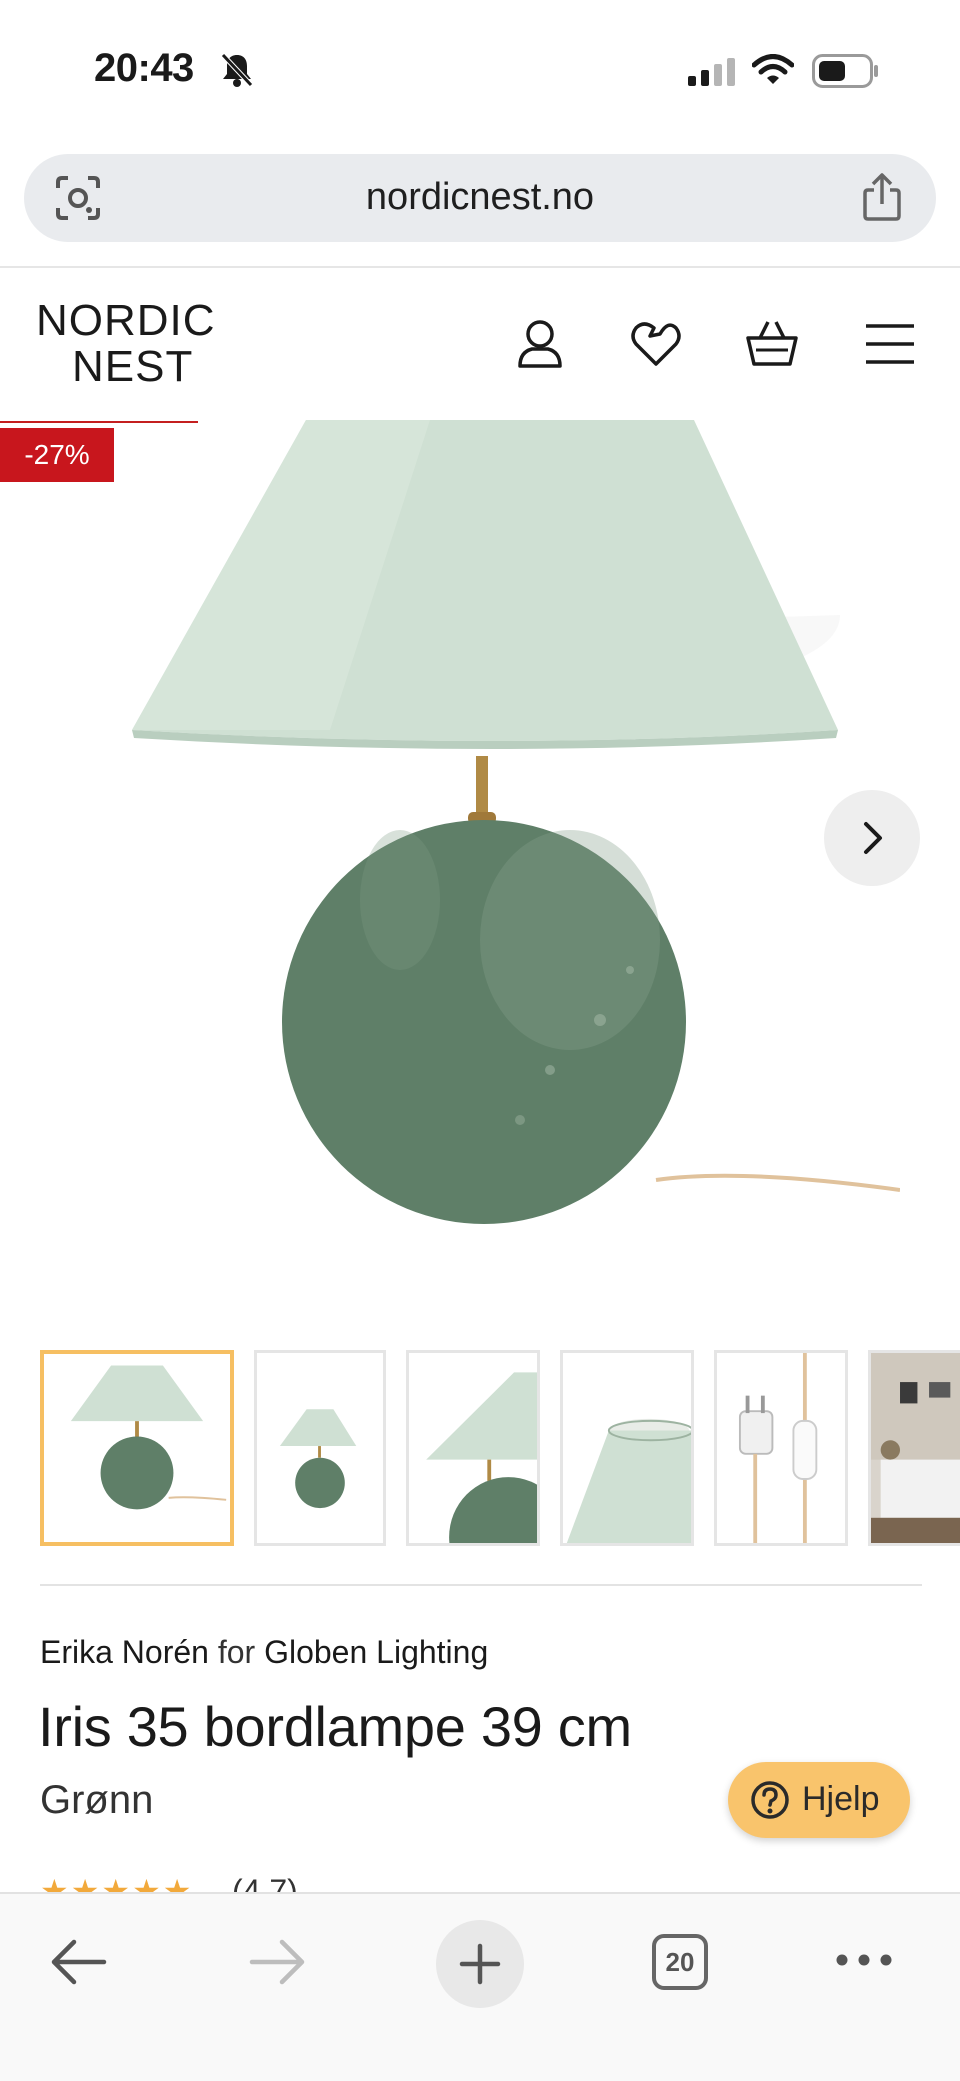 This screenshot has width=960, height=2081. I want to click on basket-icon, so click(772, 344).